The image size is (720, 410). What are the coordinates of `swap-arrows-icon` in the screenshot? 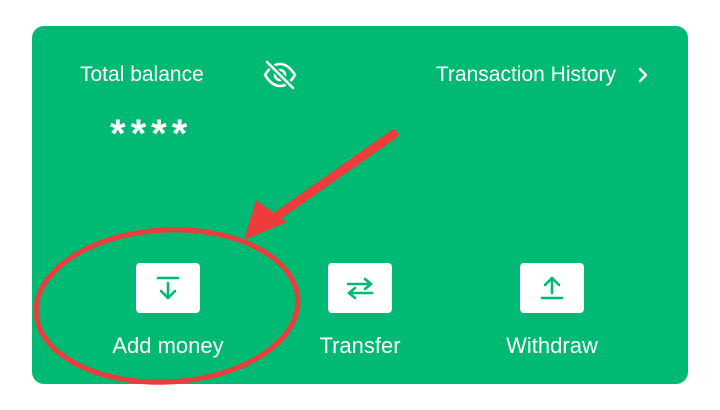 It's located at (360, 288).